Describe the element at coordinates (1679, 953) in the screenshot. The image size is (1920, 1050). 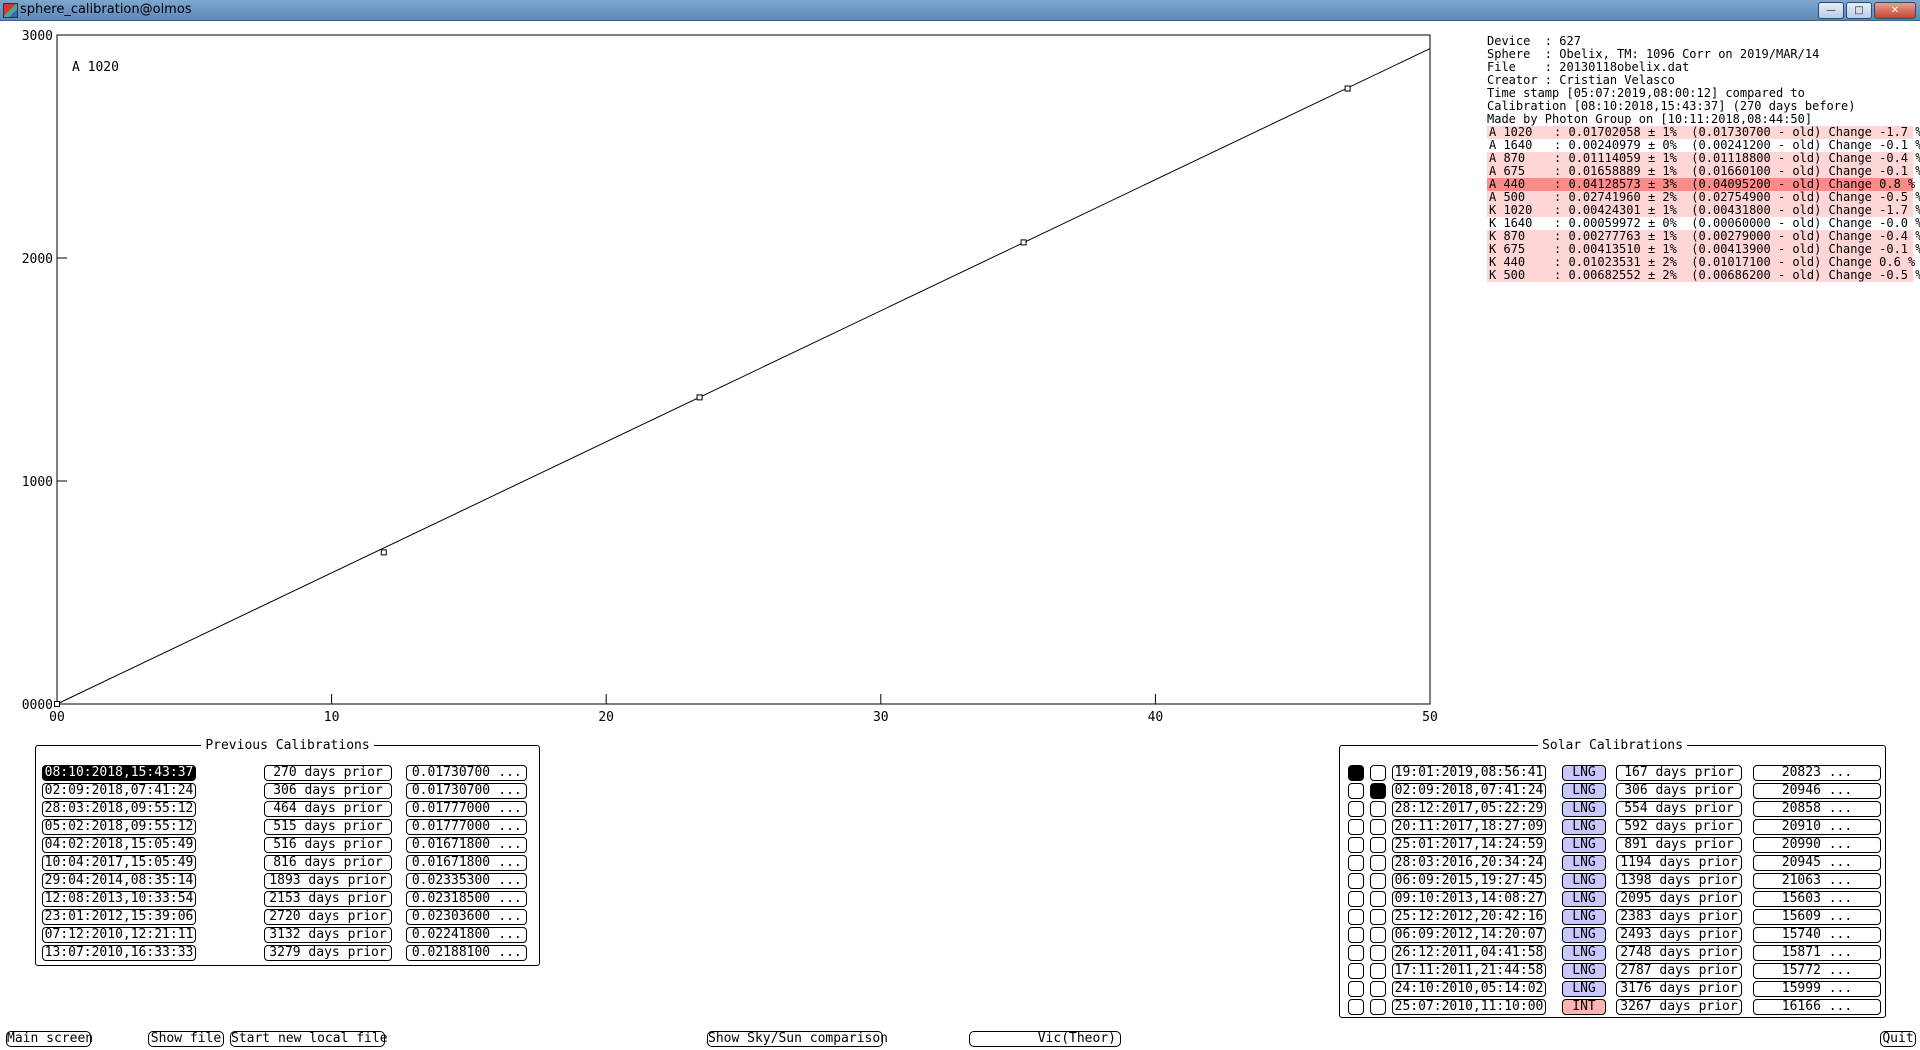
I see `solar-calibration-days: 2748 days prior` at that location.